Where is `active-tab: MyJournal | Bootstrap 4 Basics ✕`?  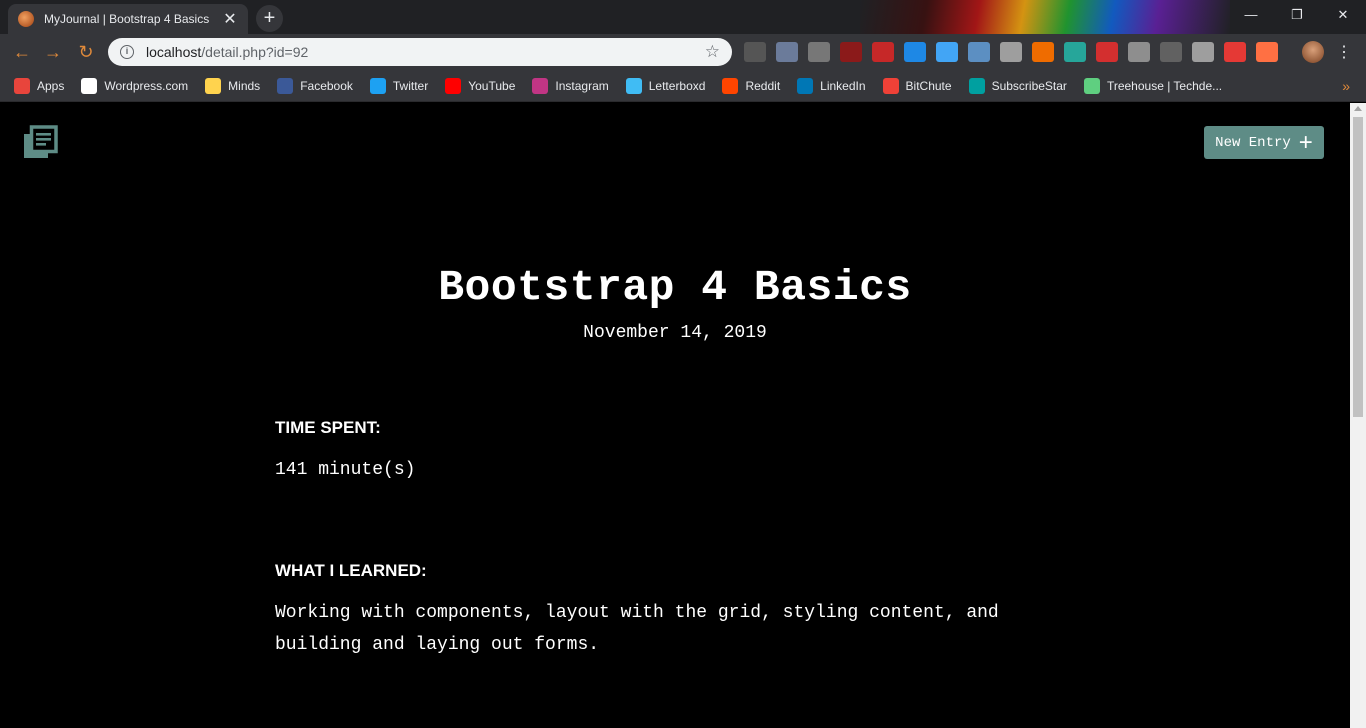 active-tab: MyJournal | Bootstrap 4 Basics ✕ is located at coordinates (128, 19).